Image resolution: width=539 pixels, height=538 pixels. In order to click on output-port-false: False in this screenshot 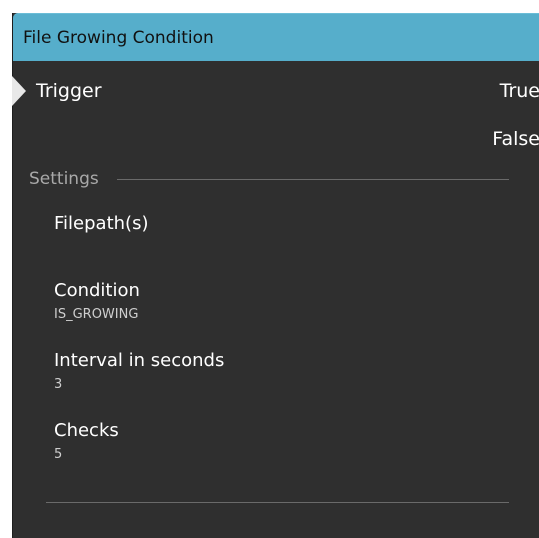, I will do `click(515, 139)`.